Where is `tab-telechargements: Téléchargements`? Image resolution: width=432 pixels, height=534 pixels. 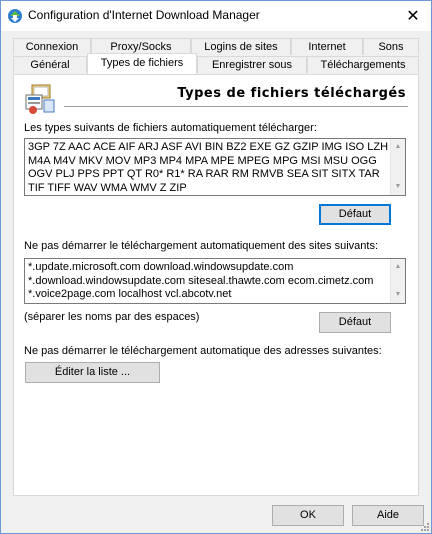 tab-telechargements: Téléchargements is located at coordinates (363, 64).